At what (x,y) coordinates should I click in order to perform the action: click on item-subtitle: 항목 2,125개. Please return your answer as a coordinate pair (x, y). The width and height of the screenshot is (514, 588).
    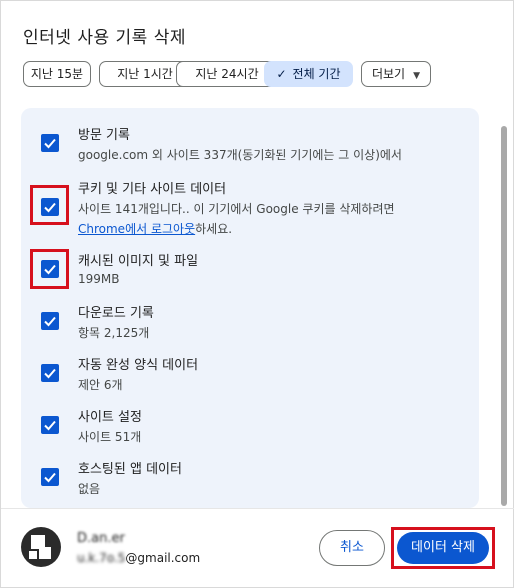
    Looking at the image, I should click on (114, 333).